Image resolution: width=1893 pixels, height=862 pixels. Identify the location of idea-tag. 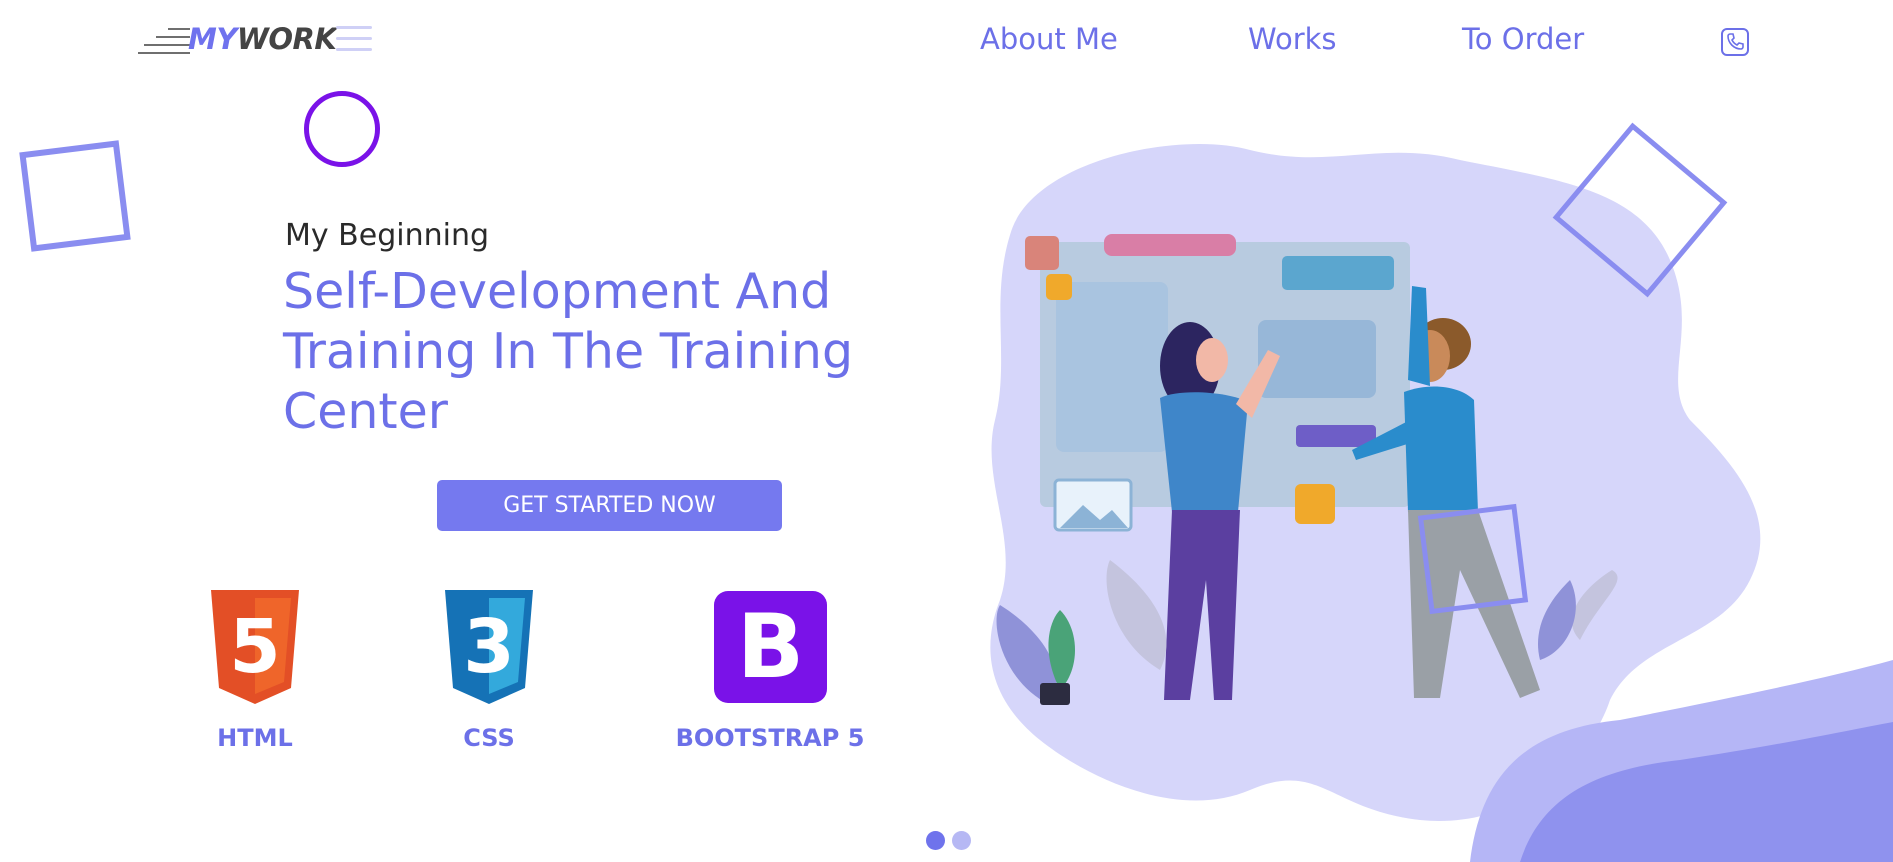
(1315, 504).